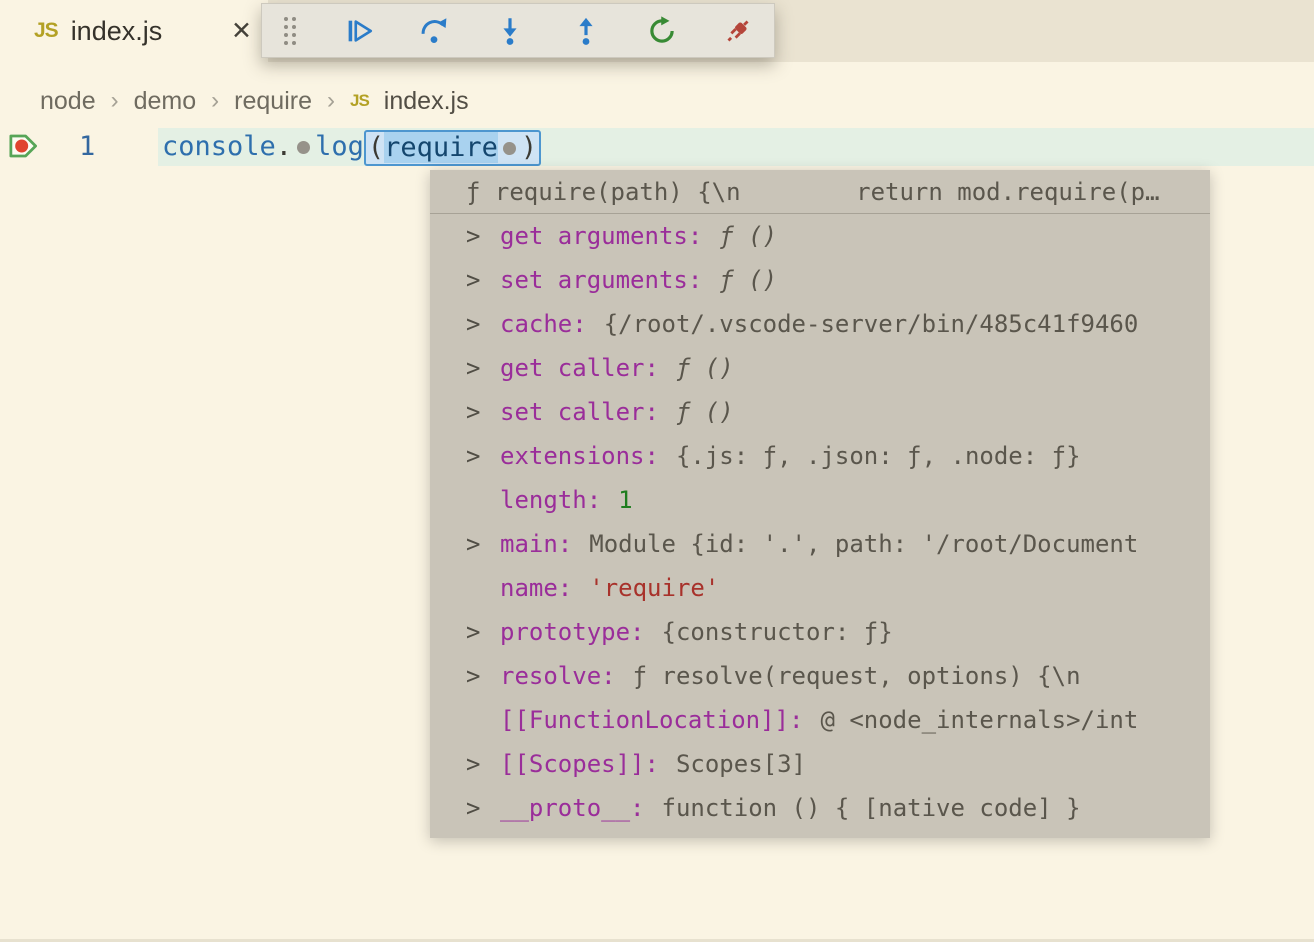 The image size is (1314, 942). What do you see at coordinates (376, 147) in the screenshot?
I see `token-open-paren: (` at bounding box center [376, 147].